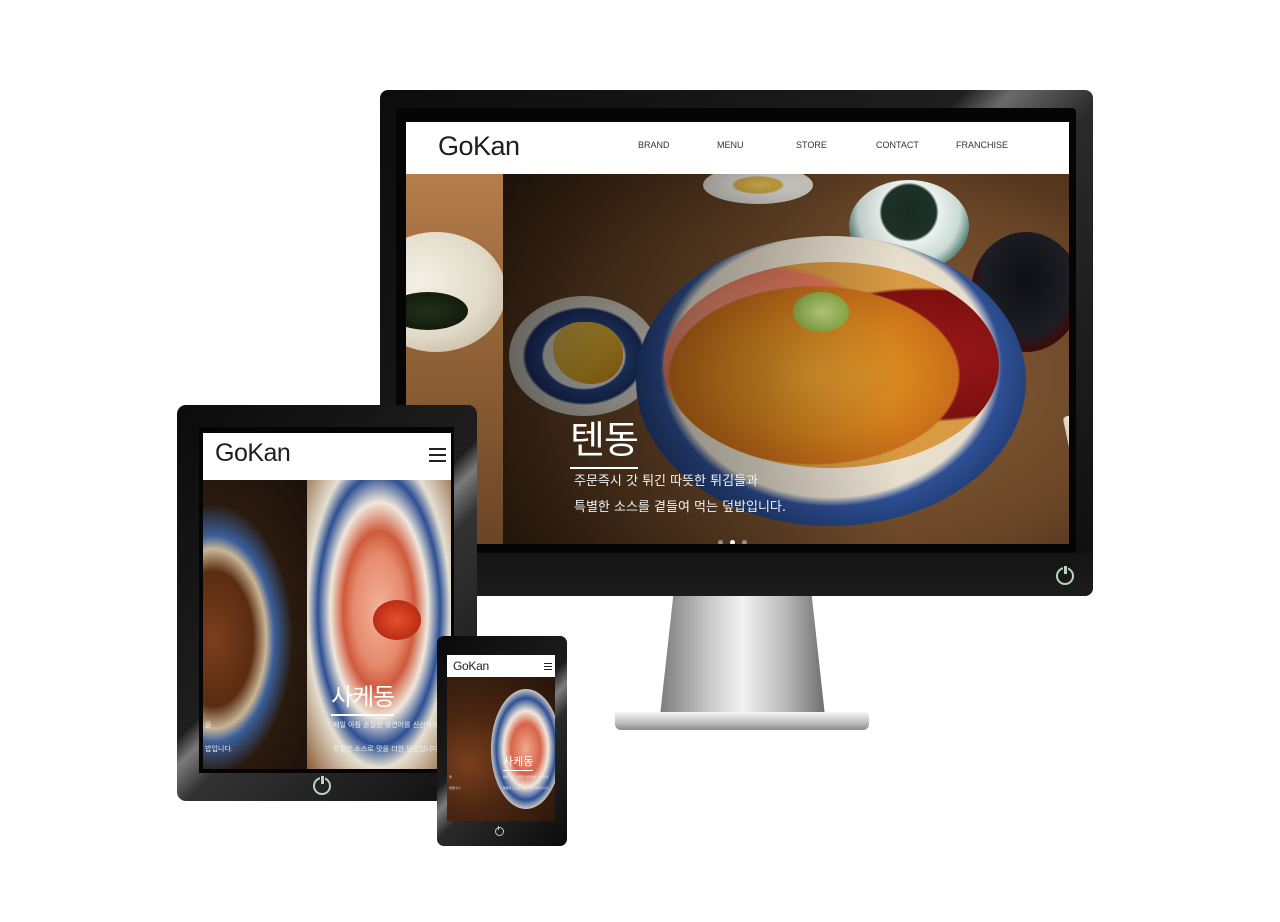 The width and height of the screenshot is (1280, 922). I want to click on hero-description-line-2: 특별한 소스를 곁들여 먹는 덮밥입니다., so click(680, 507).